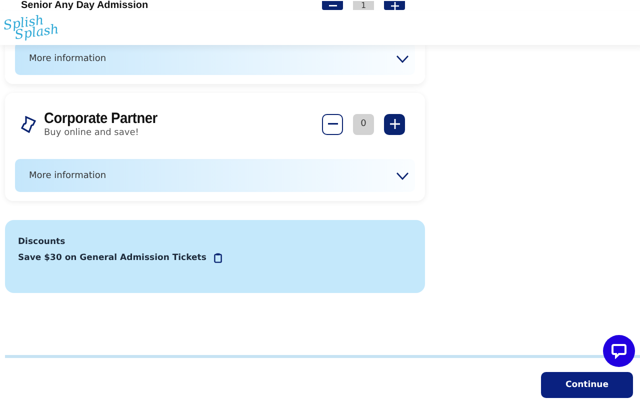  Describe the element at coordinates (85, 5) in the screenshot. I see `ticket-title: Senior Any Day Admission` at that location.